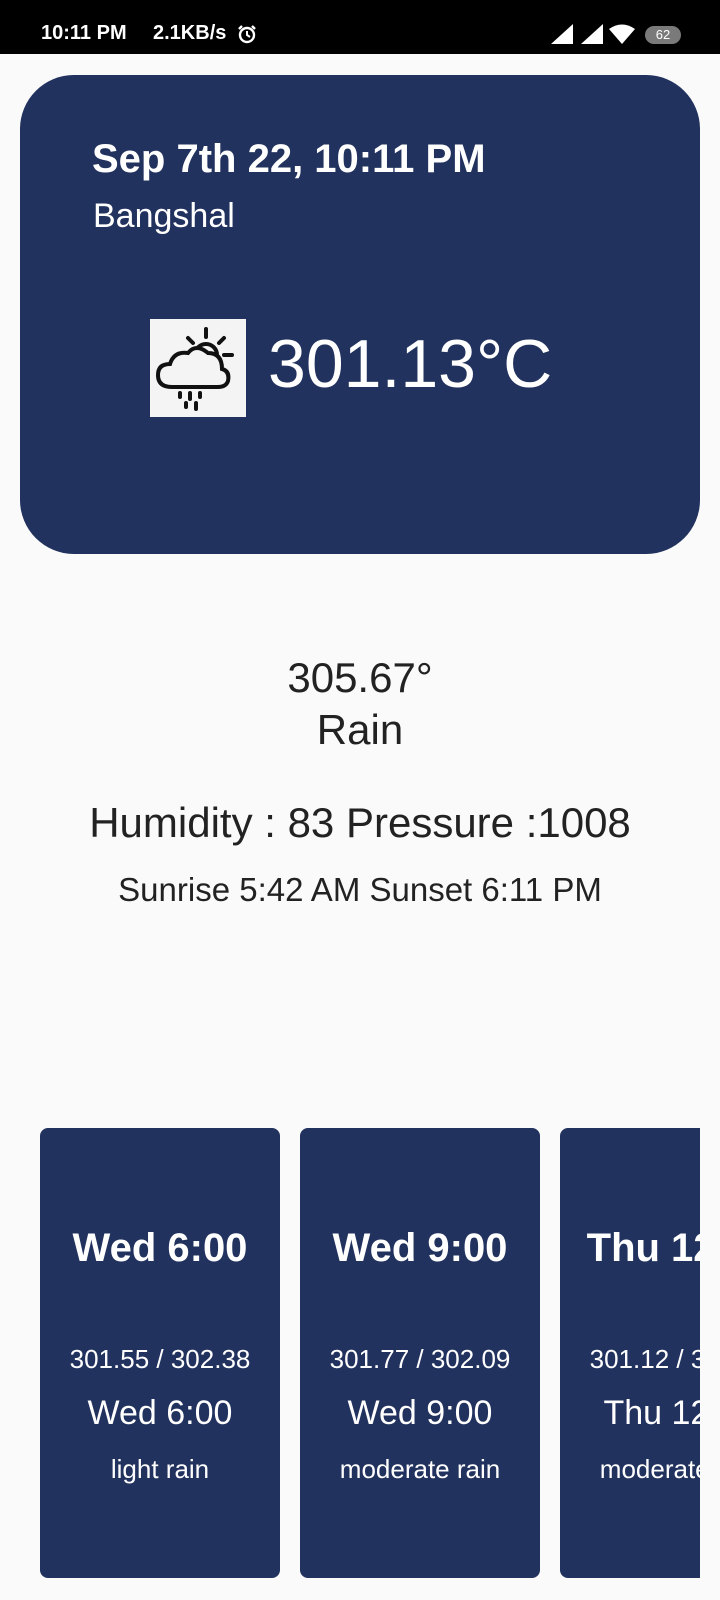 The image size is (720, 1600). I want to click on forecast-time: Thu 12:00, so click(651, 1413).